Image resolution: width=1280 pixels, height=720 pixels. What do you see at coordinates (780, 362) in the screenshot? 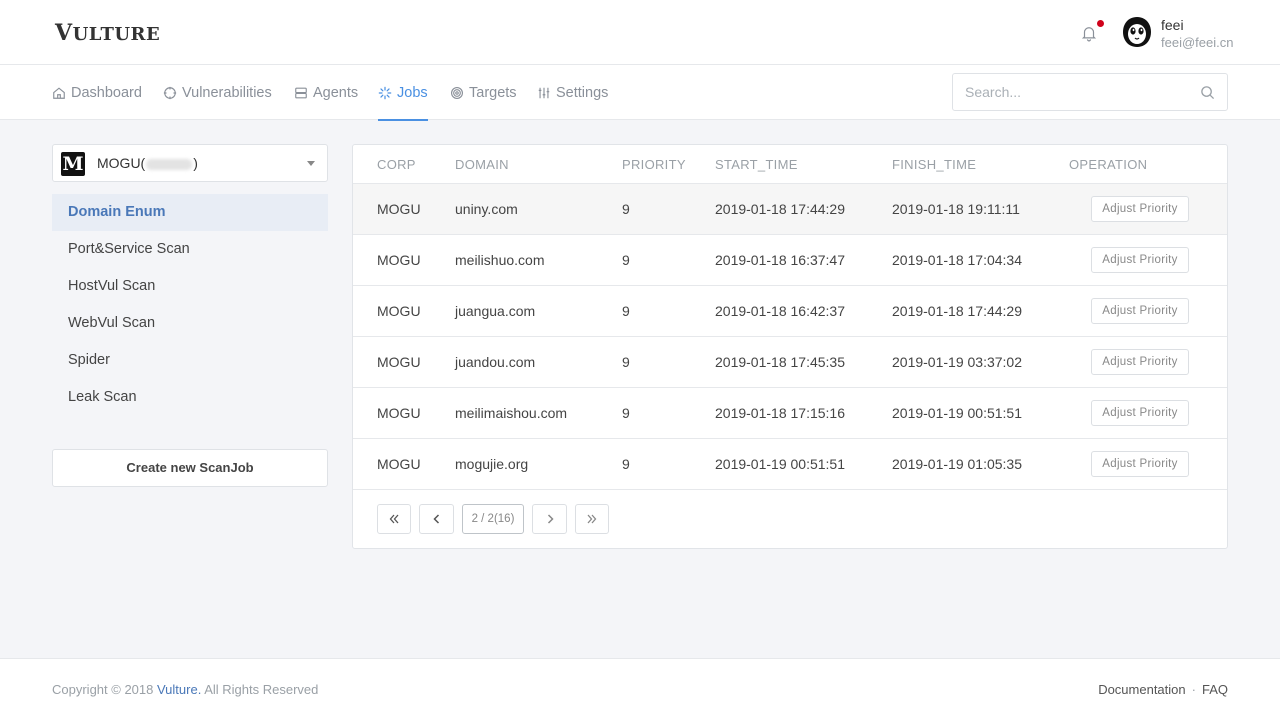
I see `cell-start-time: 2019-01-18 17:45:35` at bounding box center [780, 362].